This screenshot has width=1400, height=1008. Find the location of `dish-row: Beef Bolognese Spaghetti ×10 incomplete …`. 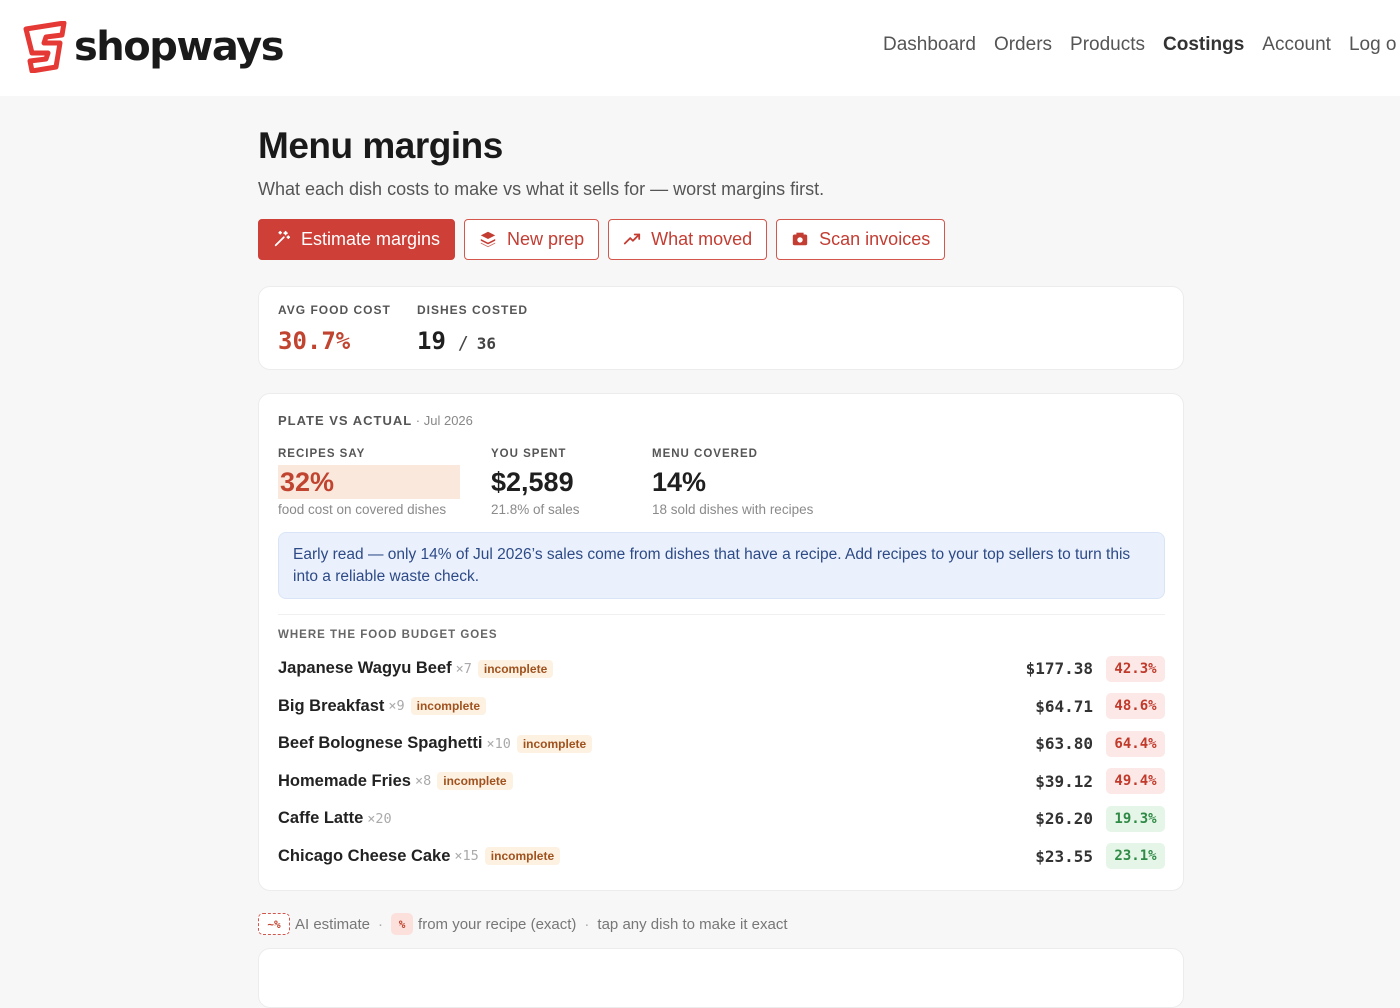

dish-row: Beef Bolognese Spaghetti ×10 incomplete … is located at coordinates (721, 744).